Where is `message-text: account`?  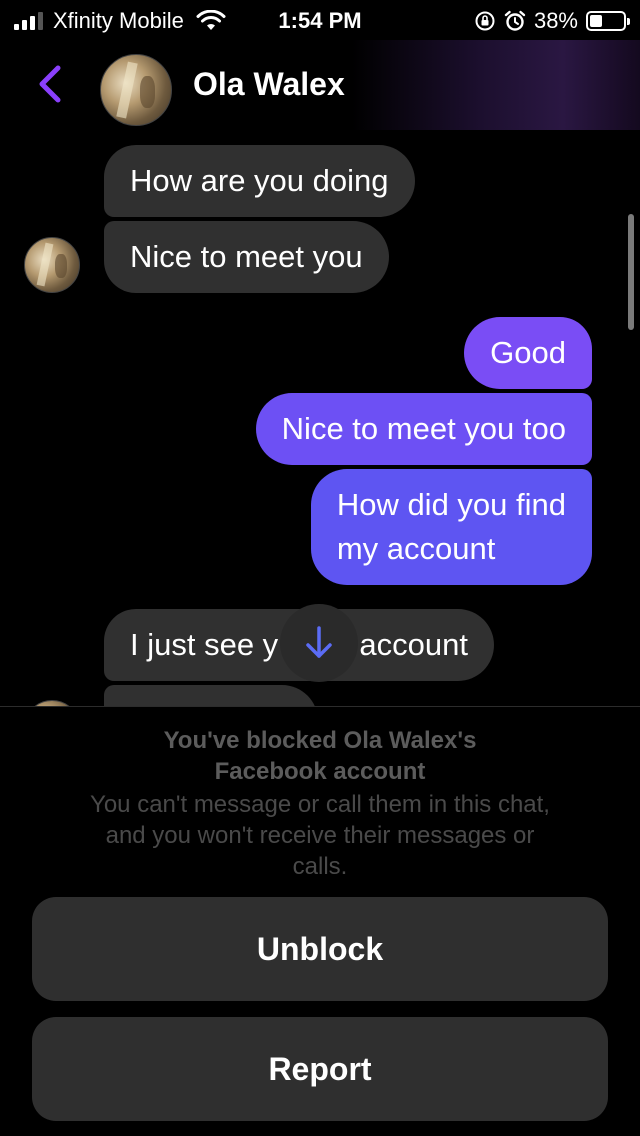
message-text: account is located at coordinates (413, 644).